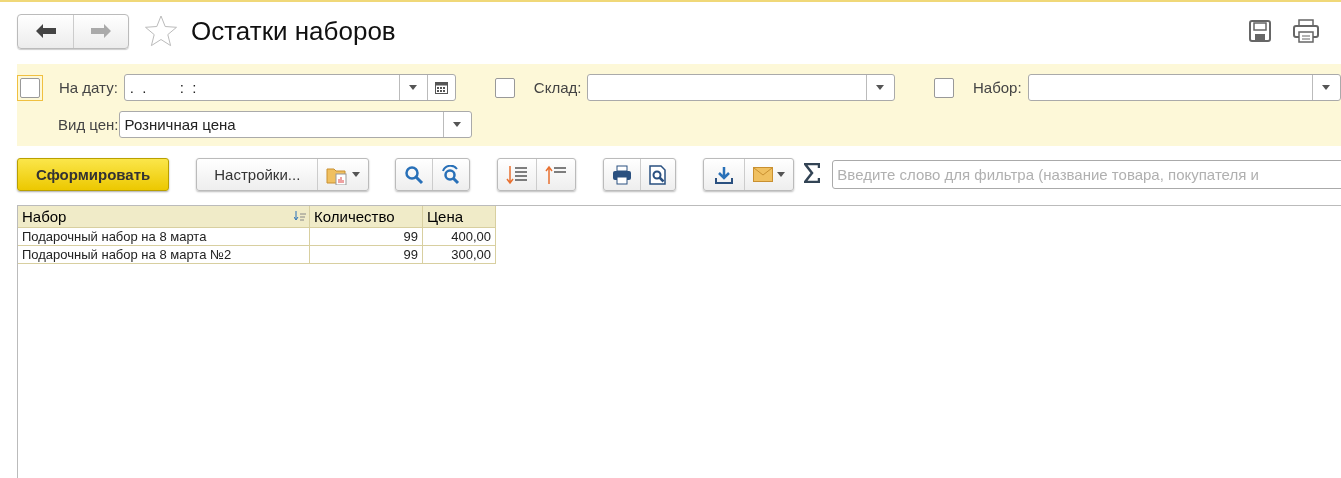 The image size is (1341, 478). I want to click on field-label: На дату:, so click(88, 87).